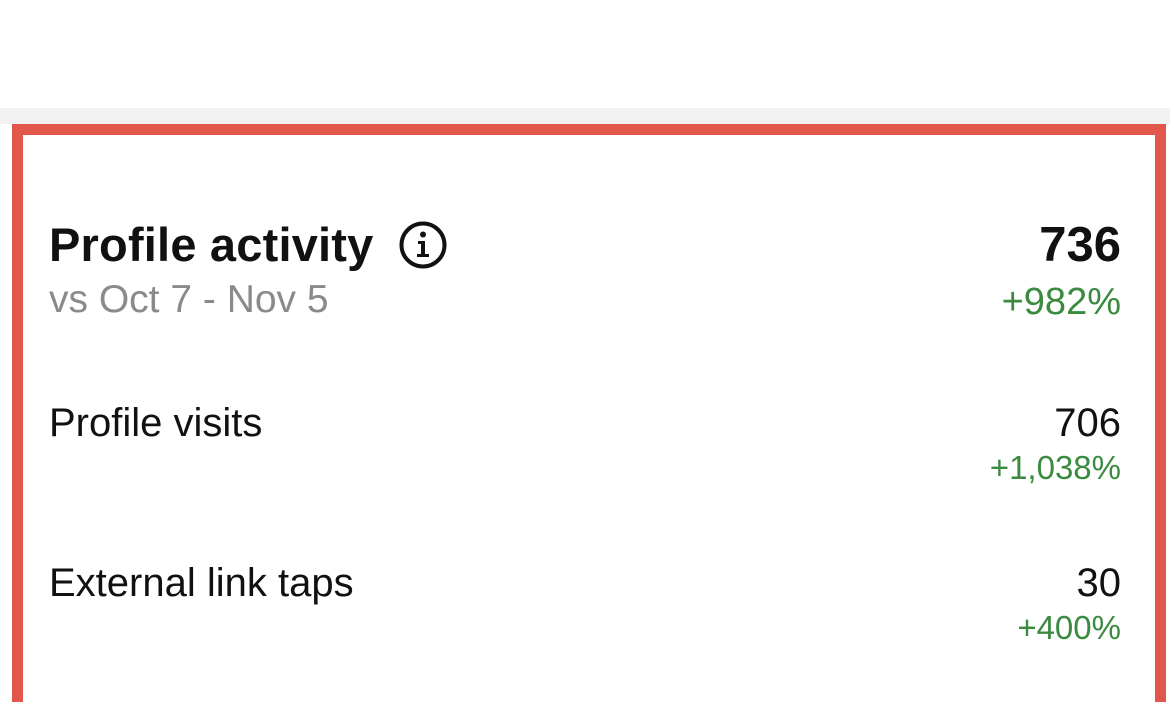 The image size is (1170, 702). Describe the element at coordinates (585, 116) in the screenshot. I see `section-divider` at that location.